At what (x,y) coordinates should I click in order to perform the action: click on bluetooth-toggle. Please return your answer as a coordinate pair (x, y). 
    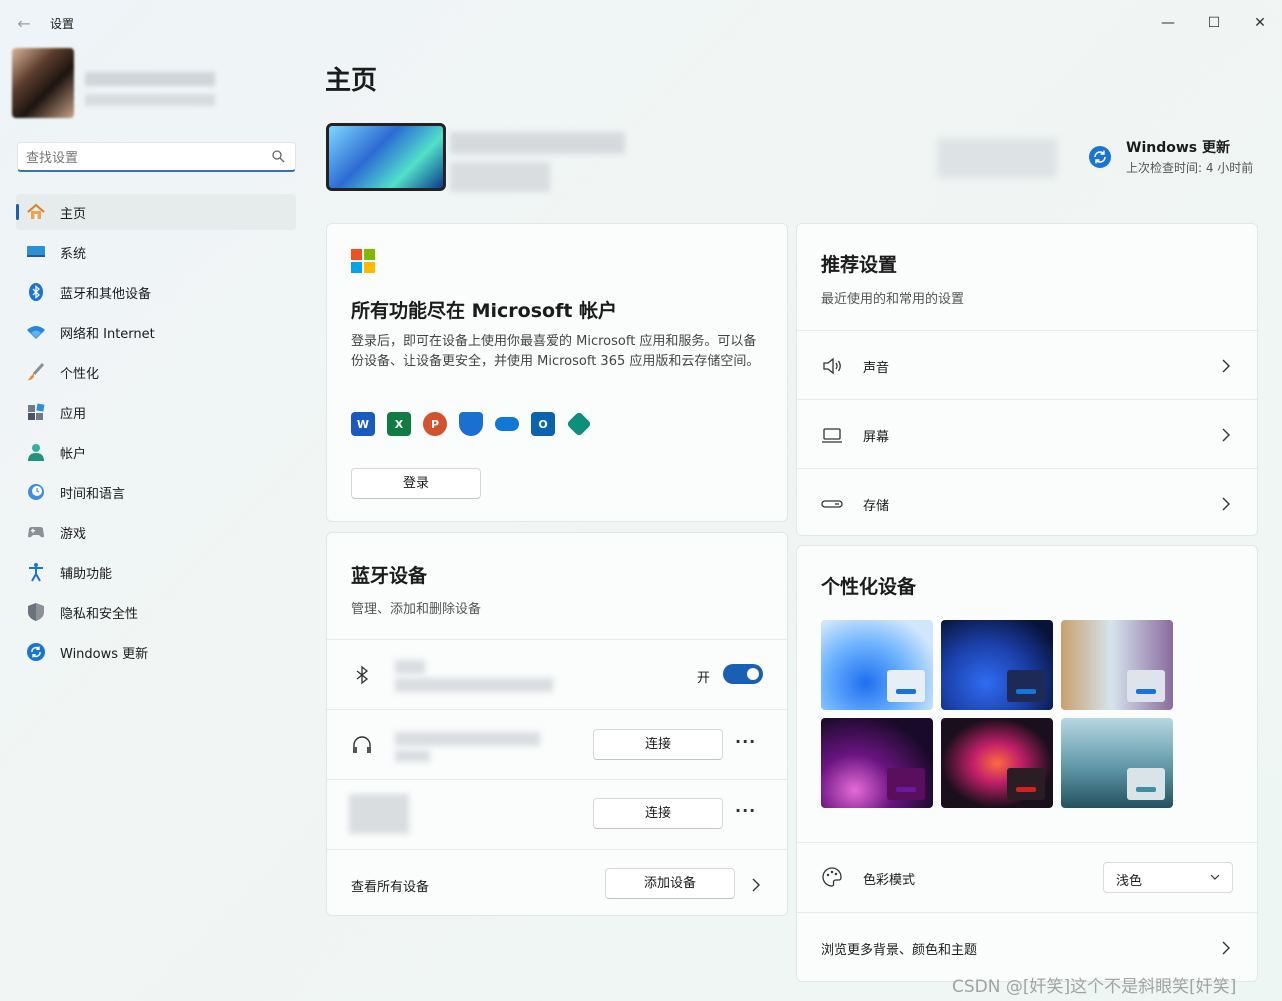
    Looking at the image, I should click on (743, 674).